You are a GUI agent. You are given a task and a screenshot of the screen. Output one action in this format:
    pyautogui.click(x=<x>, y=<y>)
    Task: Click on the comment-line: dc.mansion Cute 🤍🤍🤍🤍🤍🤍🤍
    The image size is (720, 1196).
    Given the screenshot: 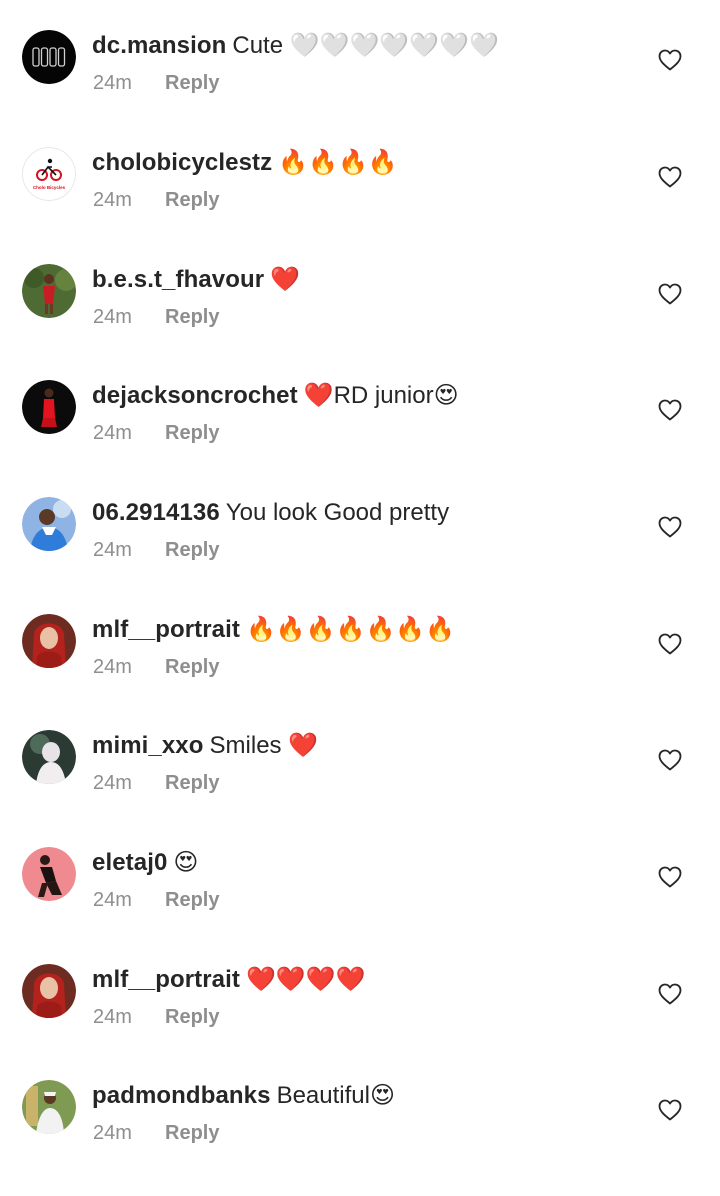 What is the action you would take?
    pyautogui.click(x=361, y=46)
    